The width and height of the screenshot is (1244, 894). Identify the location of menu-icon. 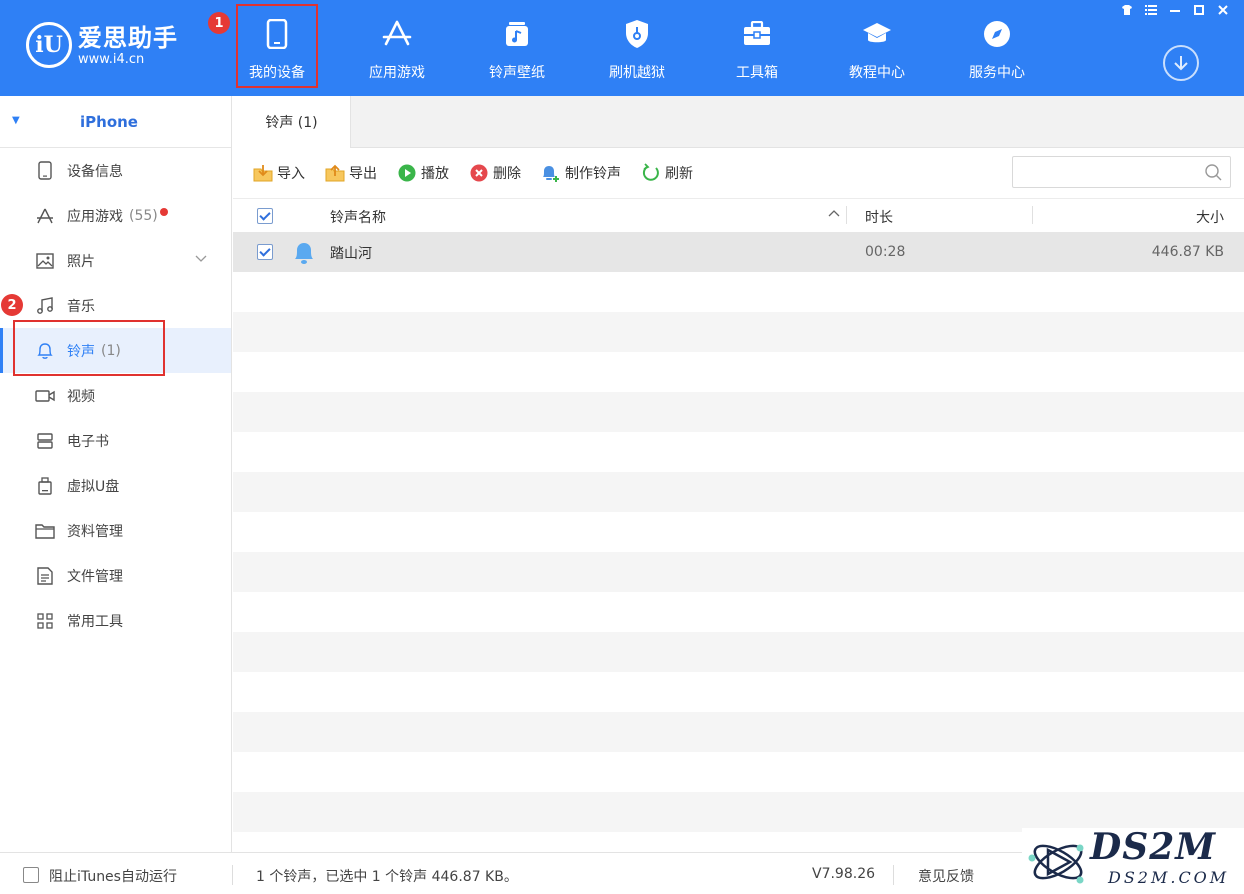
(1151, 10).